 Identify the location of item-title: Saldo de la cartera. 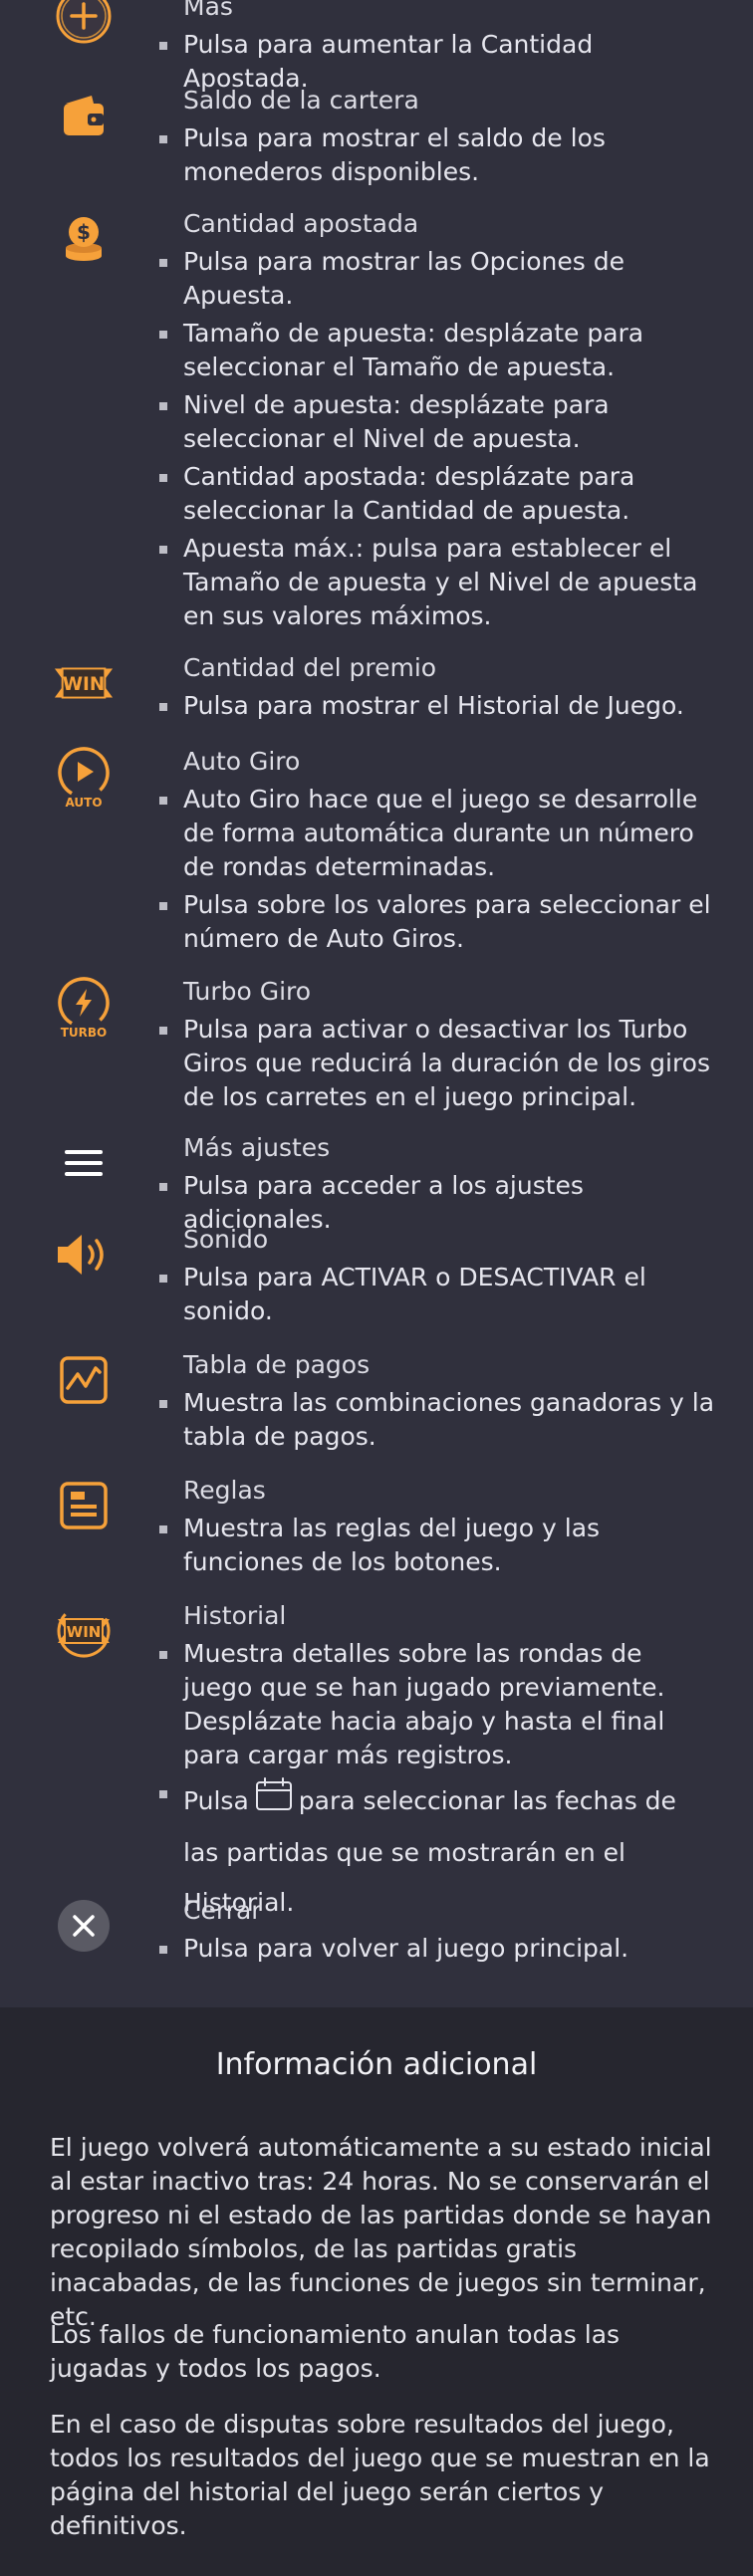
(301, 100).